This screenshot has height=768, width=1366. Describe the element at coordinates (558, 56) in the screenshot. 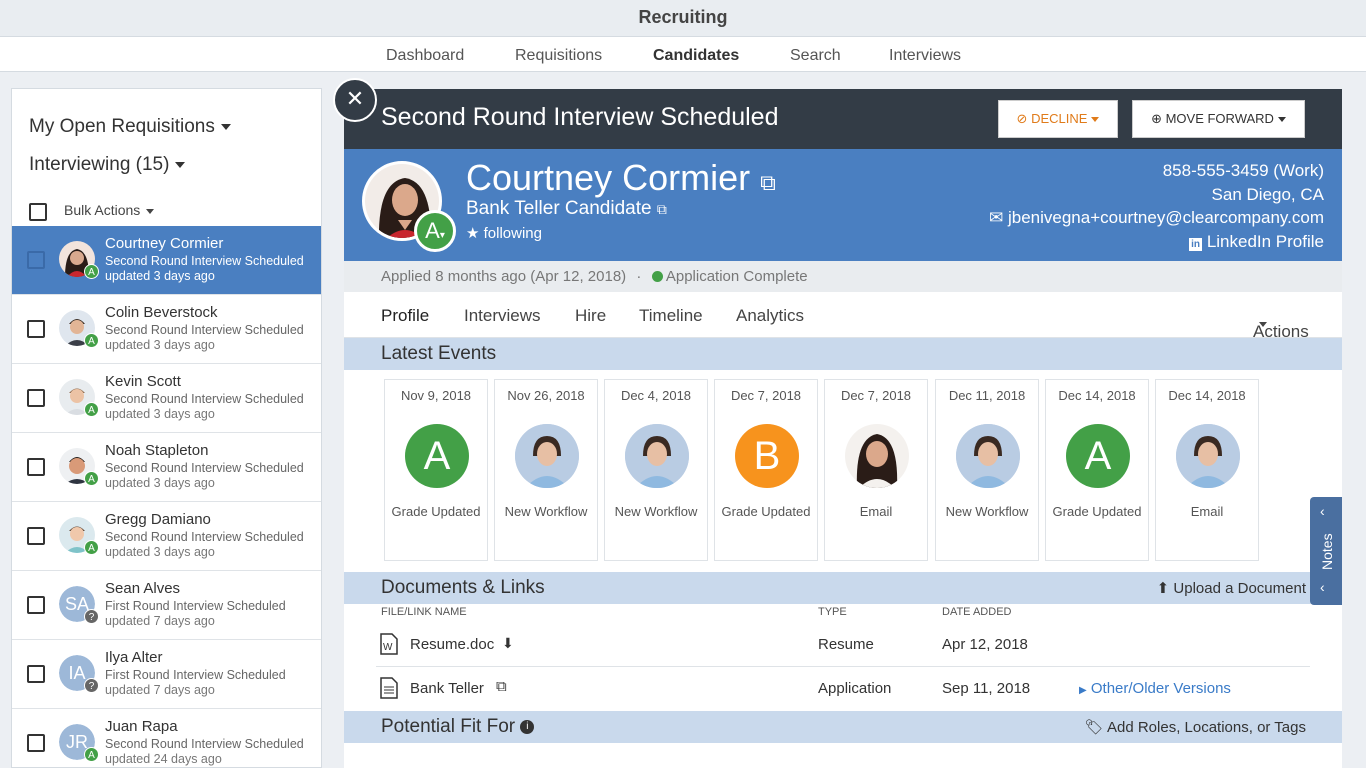

I see `nav-requisitions: Requisitions` at that location.